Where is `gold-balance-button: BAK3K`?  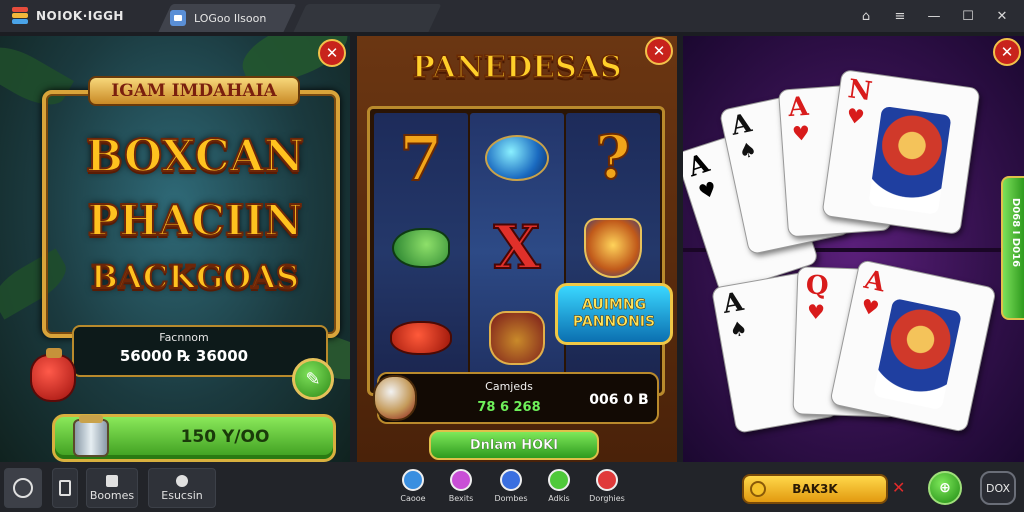
gold-balance-button: BAK3K is located at coordinates (815, 489).